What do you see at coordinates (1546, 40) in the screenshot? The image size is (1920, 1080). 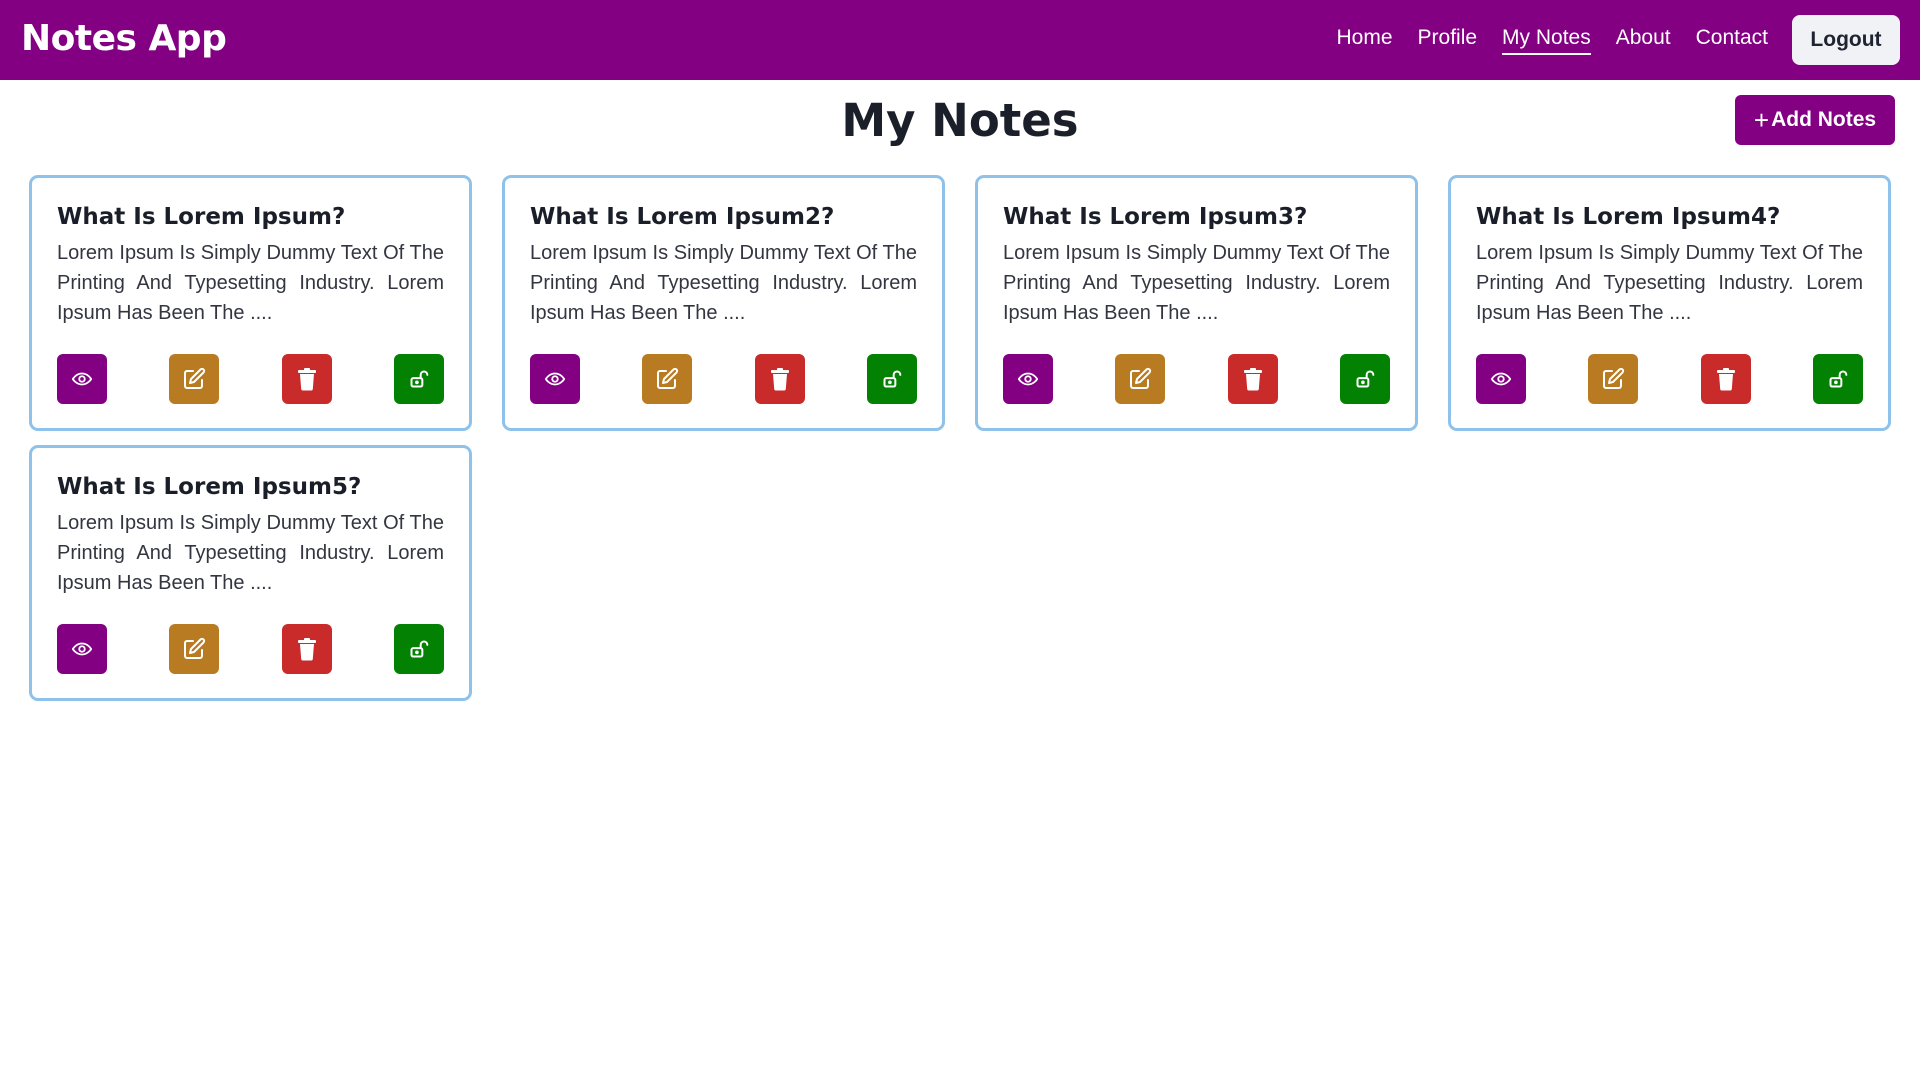 I see `nav-link-my-notes: My Notes` at bounding box center [1546, 40].